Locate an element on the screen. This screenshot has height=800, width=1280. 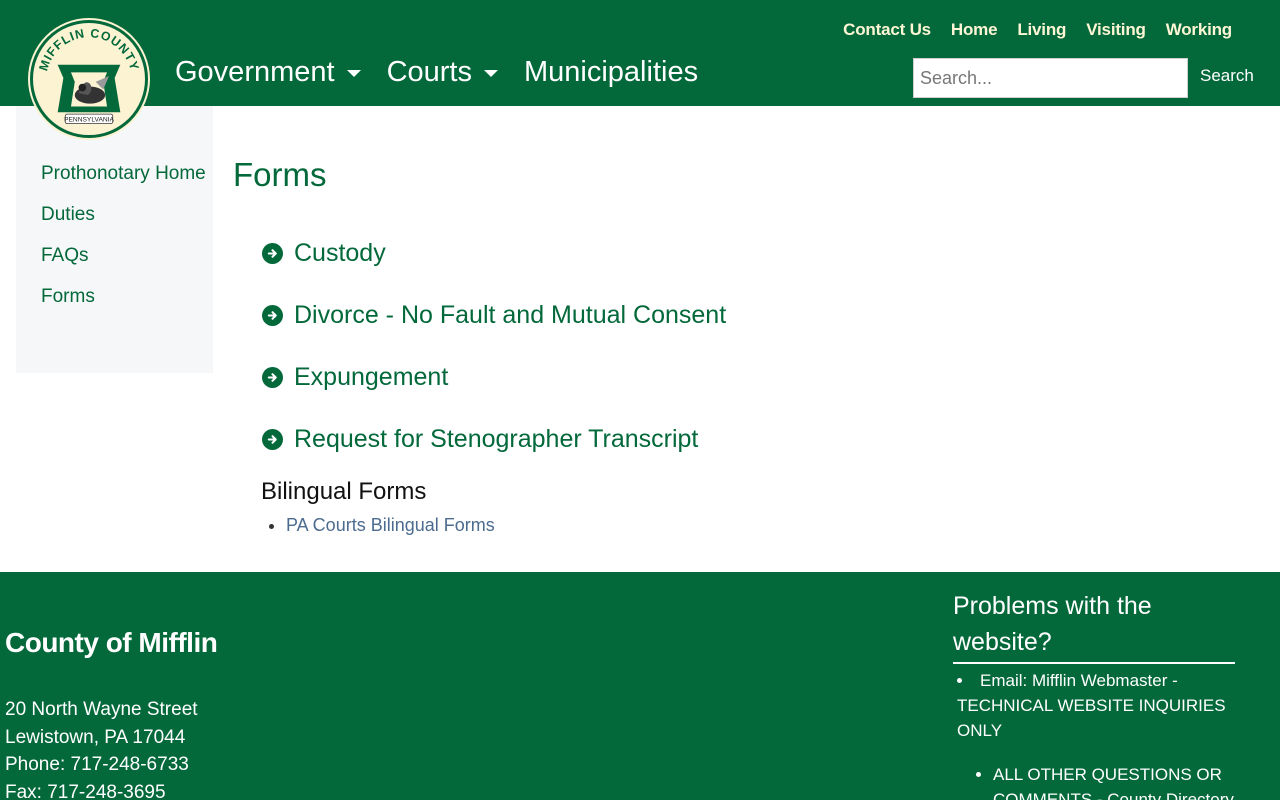
search-button: Search is located at coordinates (1227, 76).